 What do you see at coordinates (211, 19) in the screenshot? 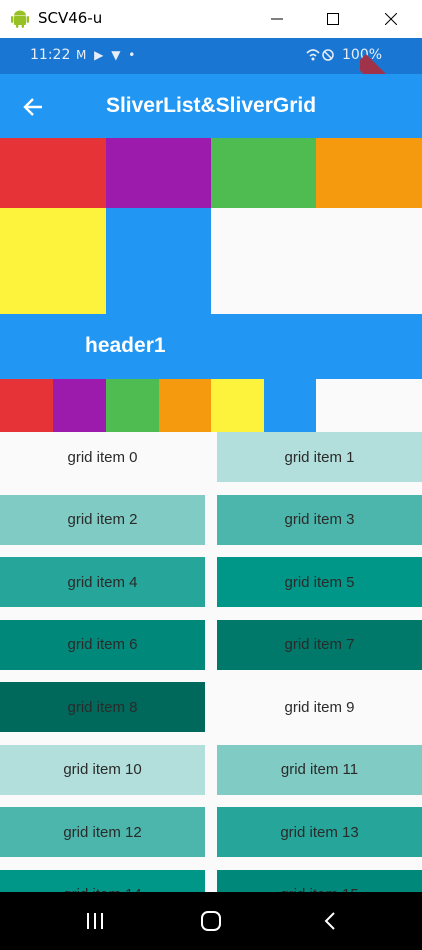
I see `window-title-bar: SCV46-u` at bounding box center [211, 19].